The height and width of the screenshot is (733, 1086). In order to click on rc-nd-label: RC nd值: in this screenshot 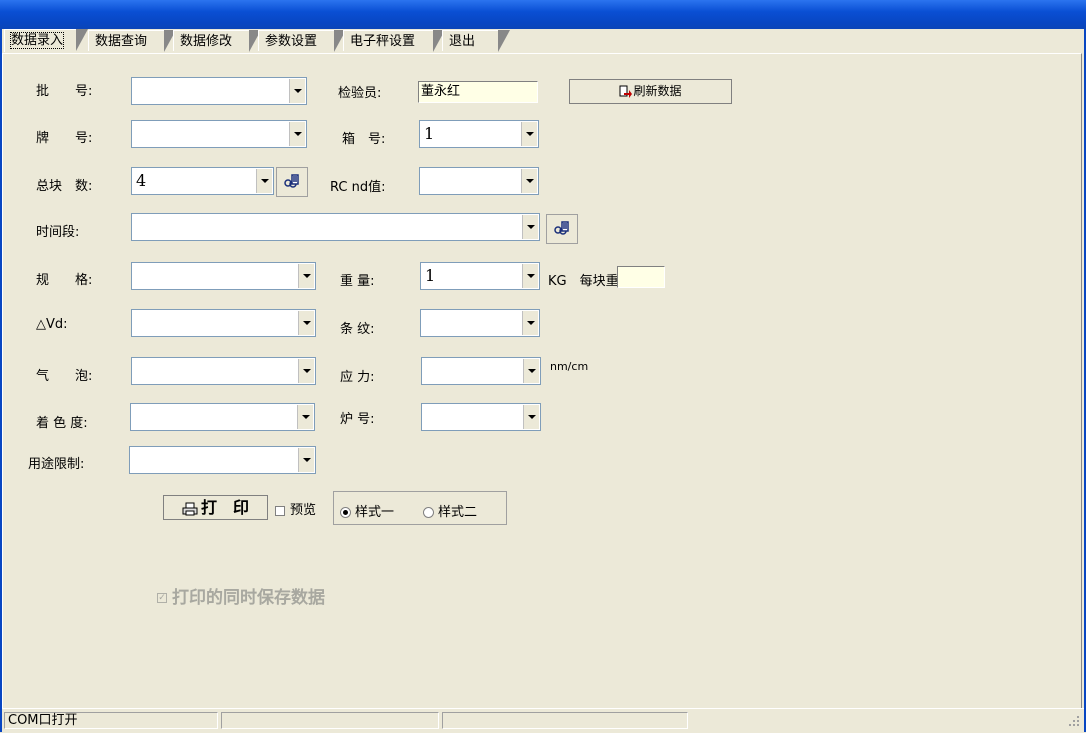, I will do `click(358, 187)`.